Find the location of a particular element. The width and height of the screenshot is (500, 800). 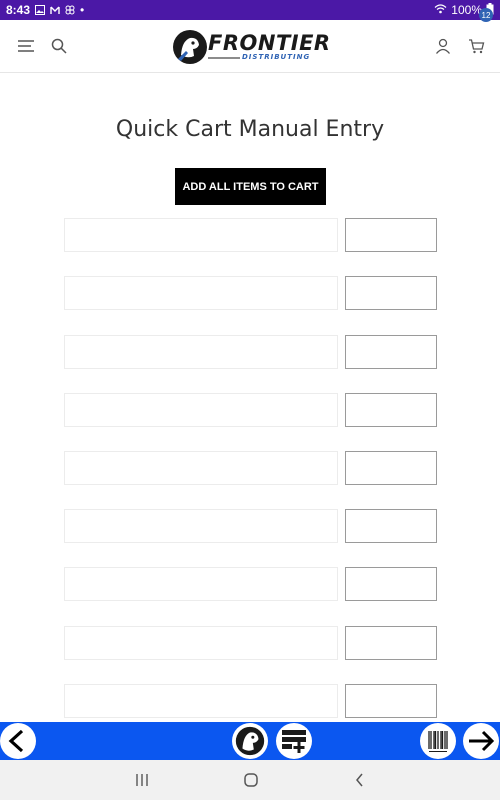

back-arrow-button is located at coordinates (18, 741).